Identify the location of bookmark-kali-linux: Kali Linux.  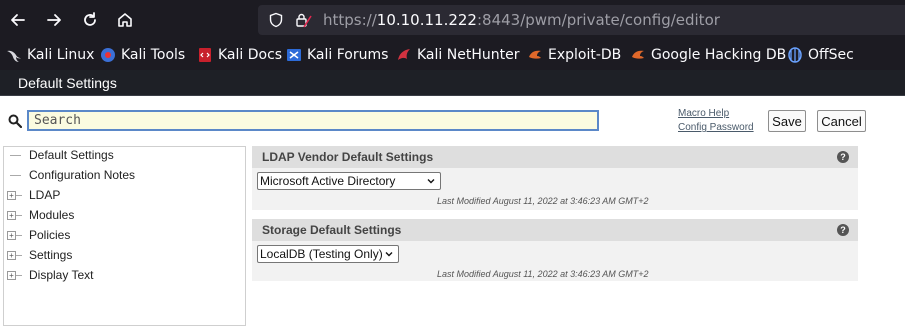
(50, 55).